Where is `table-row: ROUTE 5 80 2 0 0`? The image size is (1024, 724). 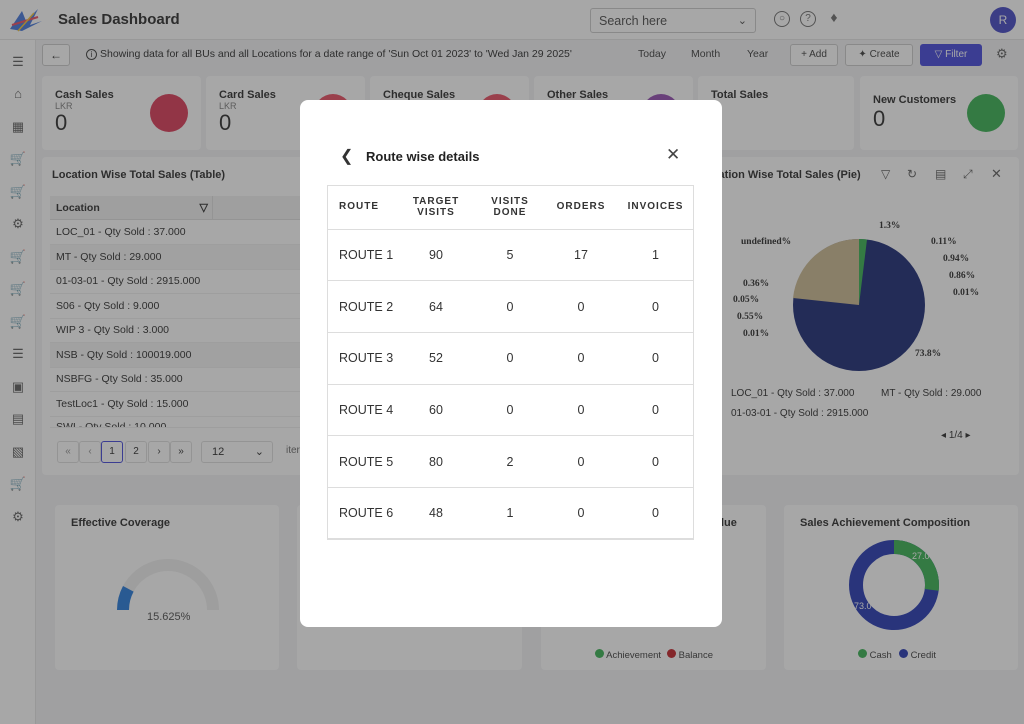 table-row: ROUTE 5 80 2 0 0 is located at coordinates (510, 461).